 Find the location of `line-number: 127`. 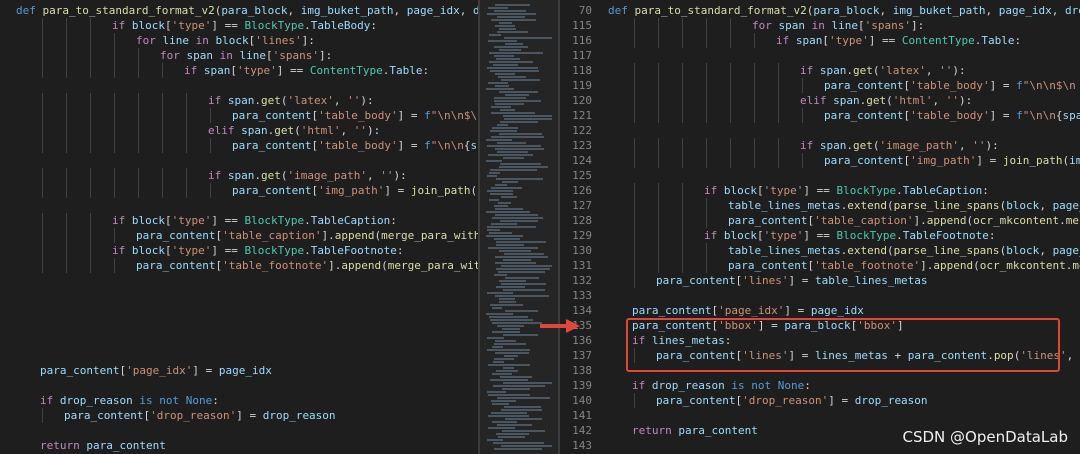

line-number: 127 is located at coordinates (582, 205).